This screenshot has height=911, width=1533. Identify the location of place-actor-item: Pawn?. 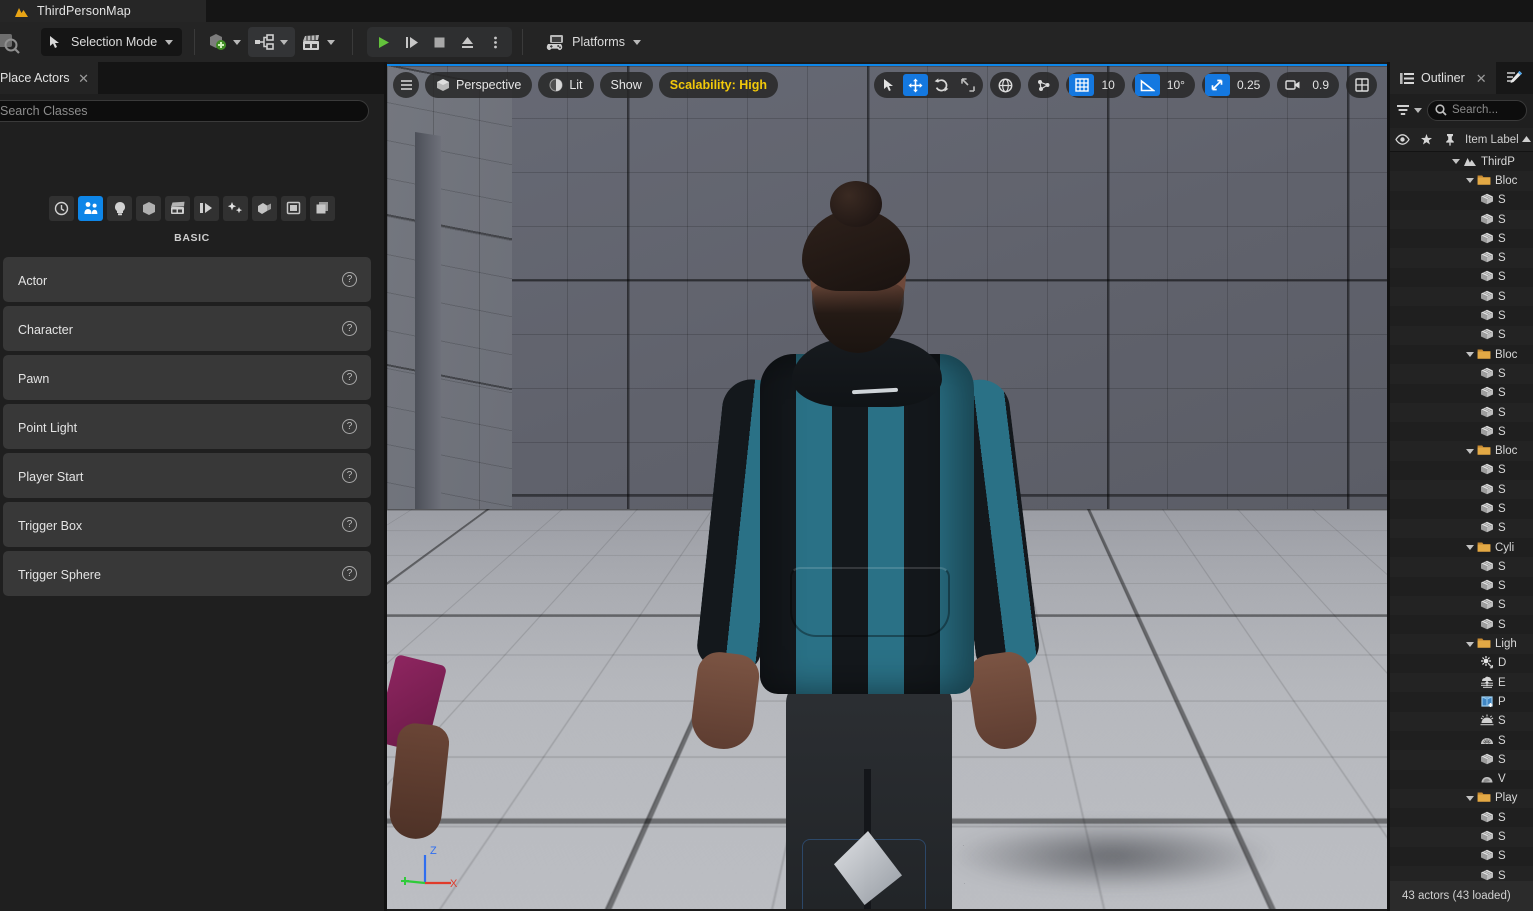
(185, 378).